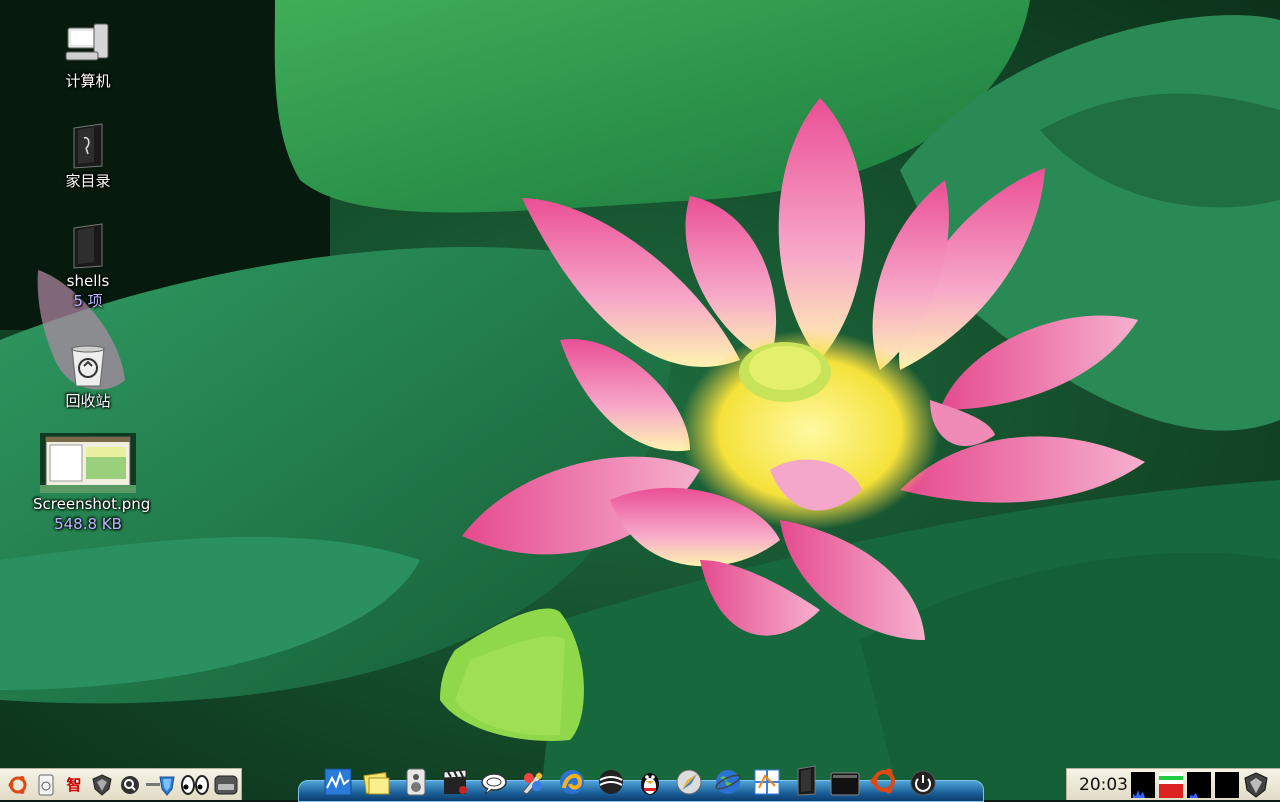  Describe the element at coordinates (1227, 784) in the screenshot. I see `disk-monitor-icon` at that location.